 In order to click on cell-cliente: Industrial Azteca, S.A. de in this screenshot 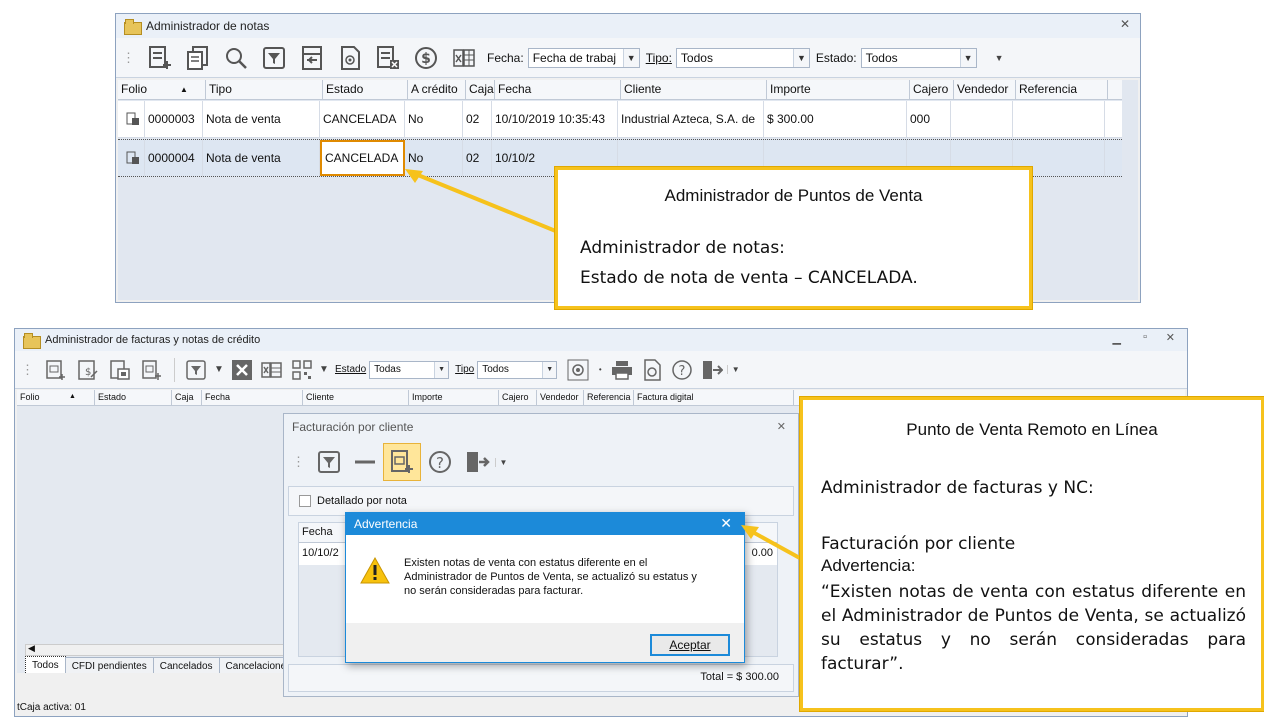, I will do `click(691, 119)`.